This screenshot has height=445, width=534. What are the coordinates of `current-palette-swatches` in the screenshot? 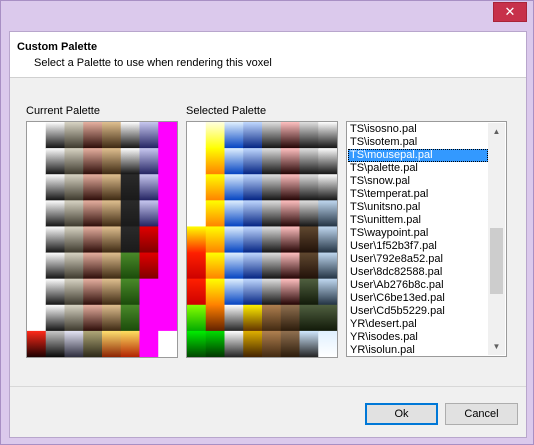 It's located at (102, 239).